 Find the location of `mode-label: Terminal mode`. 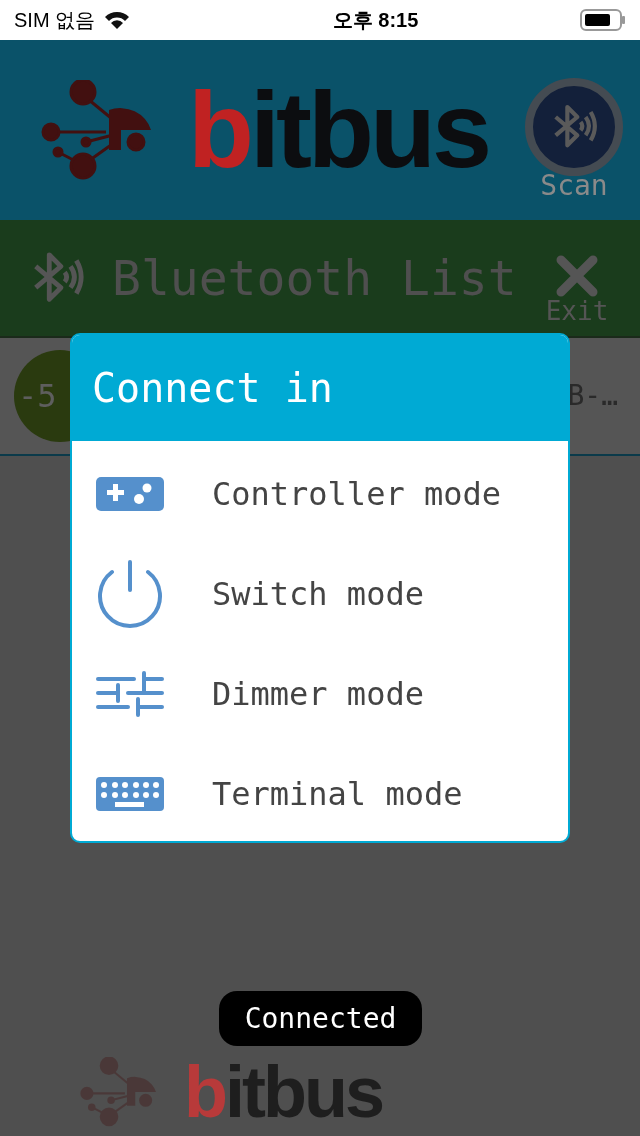

mode-label: Terminal mode is located at coordinates (337, 794).